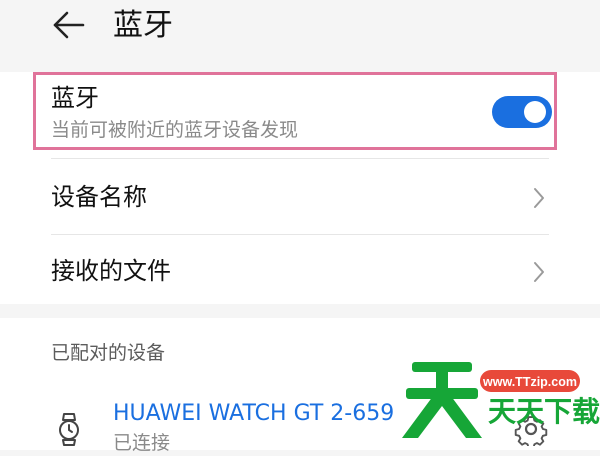 The height and width of the screenshot is (456, 600). Describe the element at coordinates (253, 414) in the screenshot. I see `paired-device-name: HUAWEI WATCH GT 2-659` at that location.